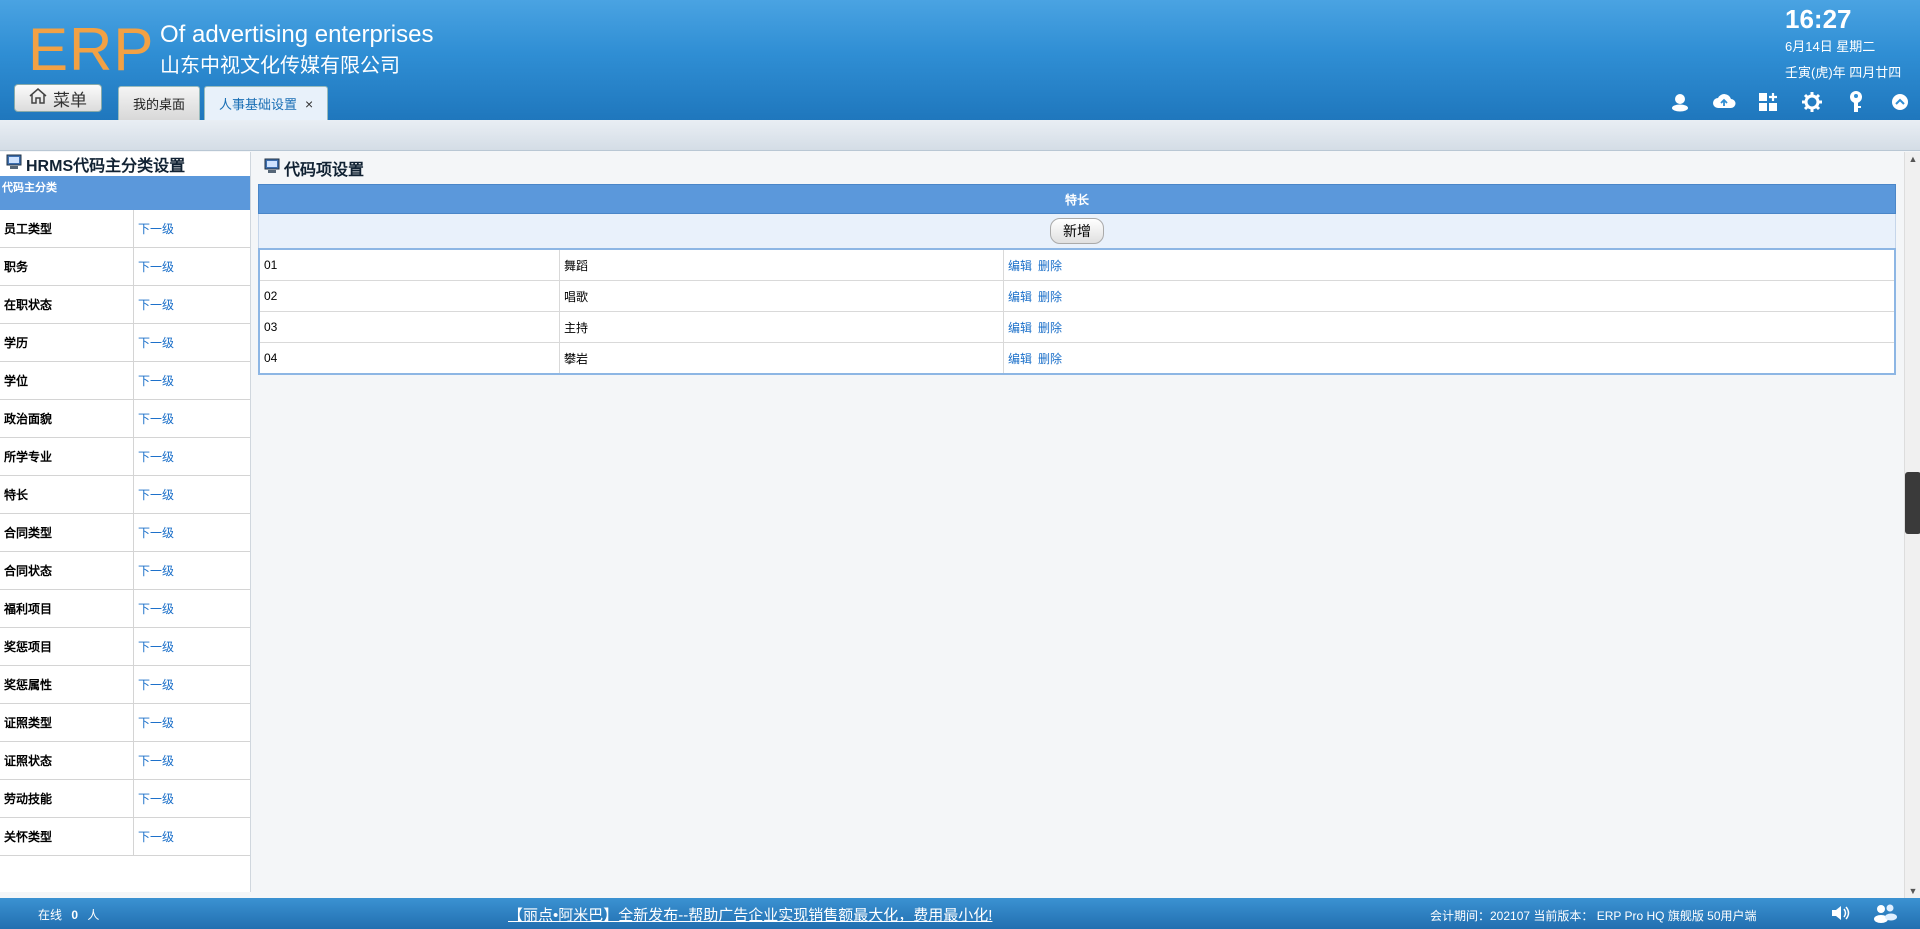  I want to click on key-icon, so click(1856, 102).